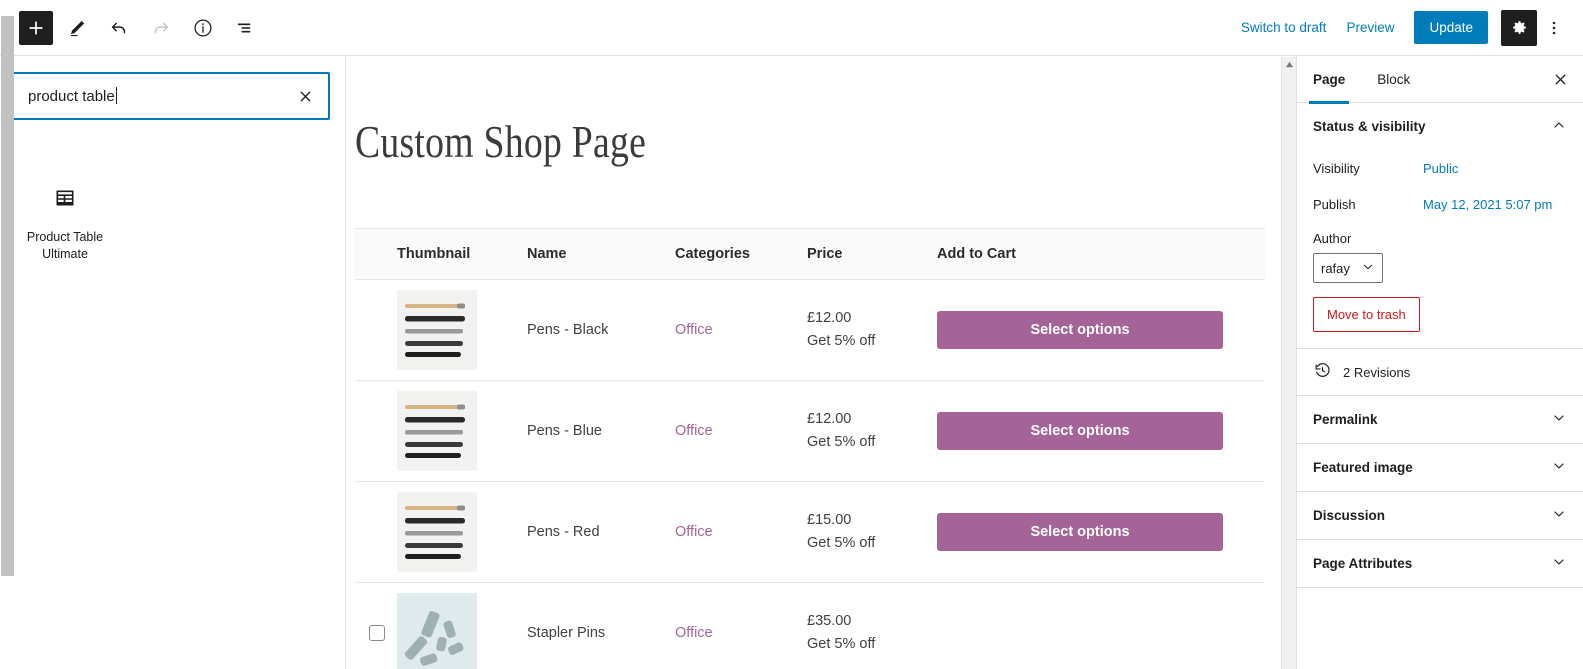 Image resolution: width=1583 pixels, height=669 pixels. What do you see at coordinates (72, 96) in the screenshot?
I see `block-search-value: product table` at bounding box center [72, 96].